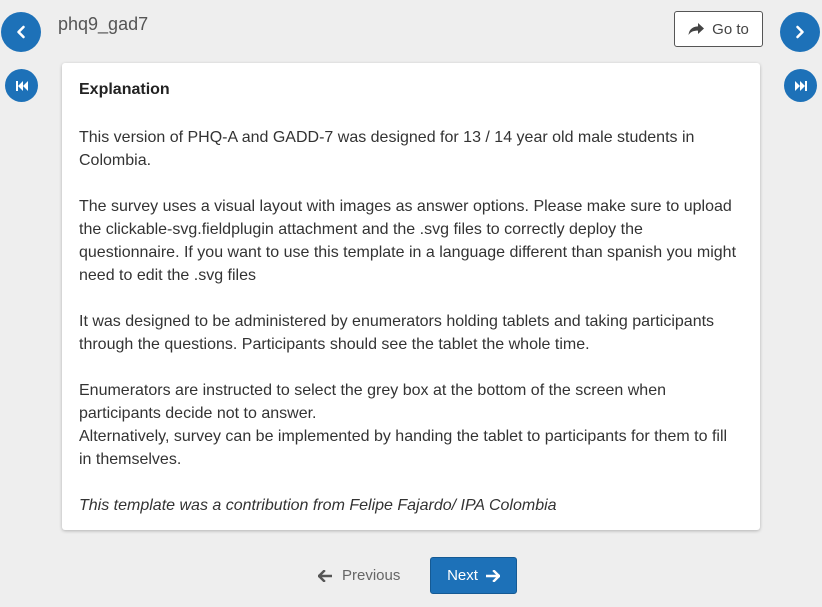 The height and width of the screenshot is (607, 822). What do you see at coordinates (411, 575) in the screenshot?
I see `bottom-navigation: Previous Next` at bounding box center [411, 575].